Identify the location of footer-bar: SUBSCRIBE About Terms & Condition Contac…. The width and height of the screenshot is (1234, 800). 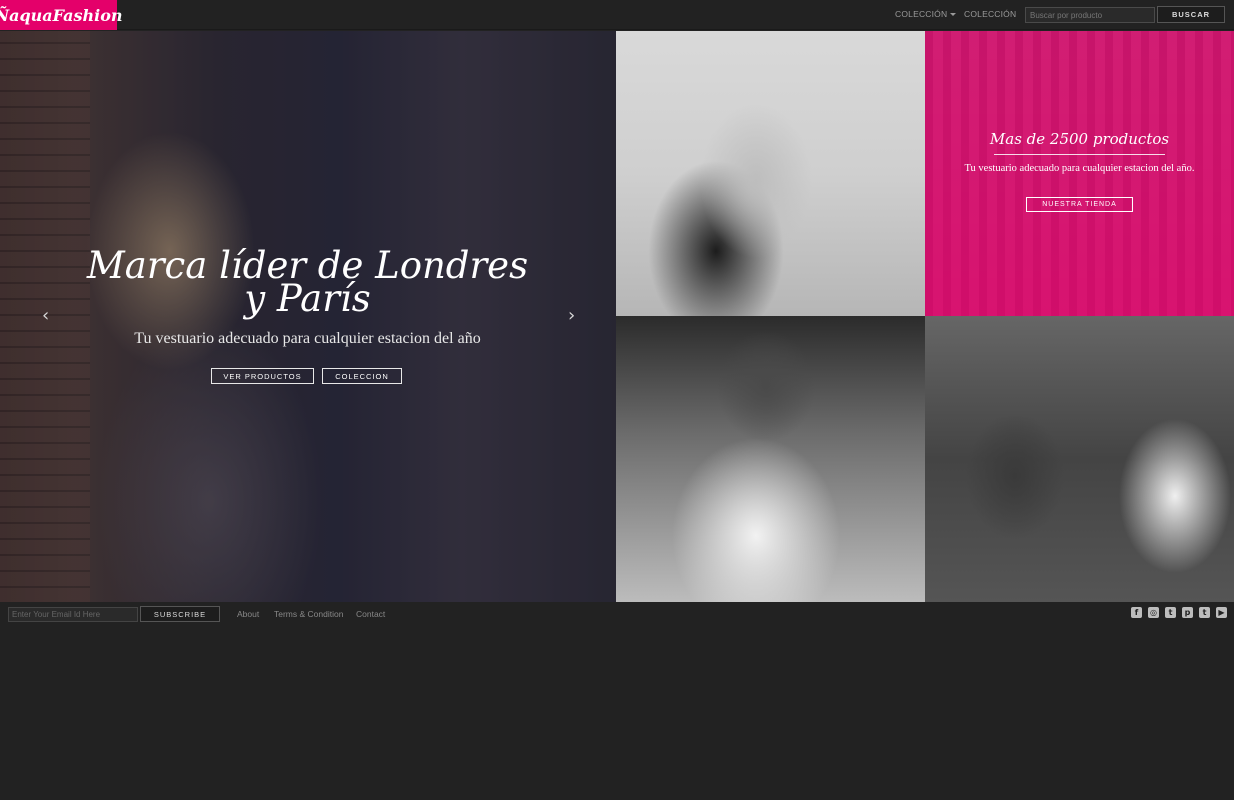
(617, 613).